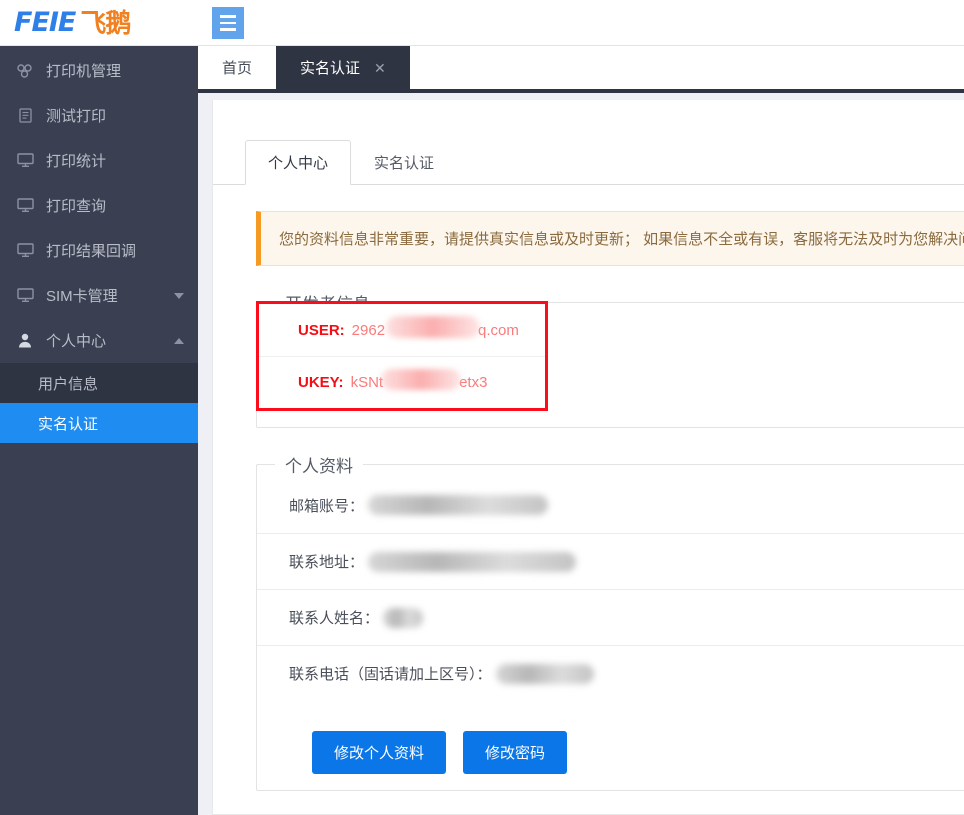 The height and width of the screenshot is (815, 964). What do you see at coordinates (68, 384) in the screenshot?
I see `sidebar-subitem-label: 用户信息` at bounding box center [68, 384].